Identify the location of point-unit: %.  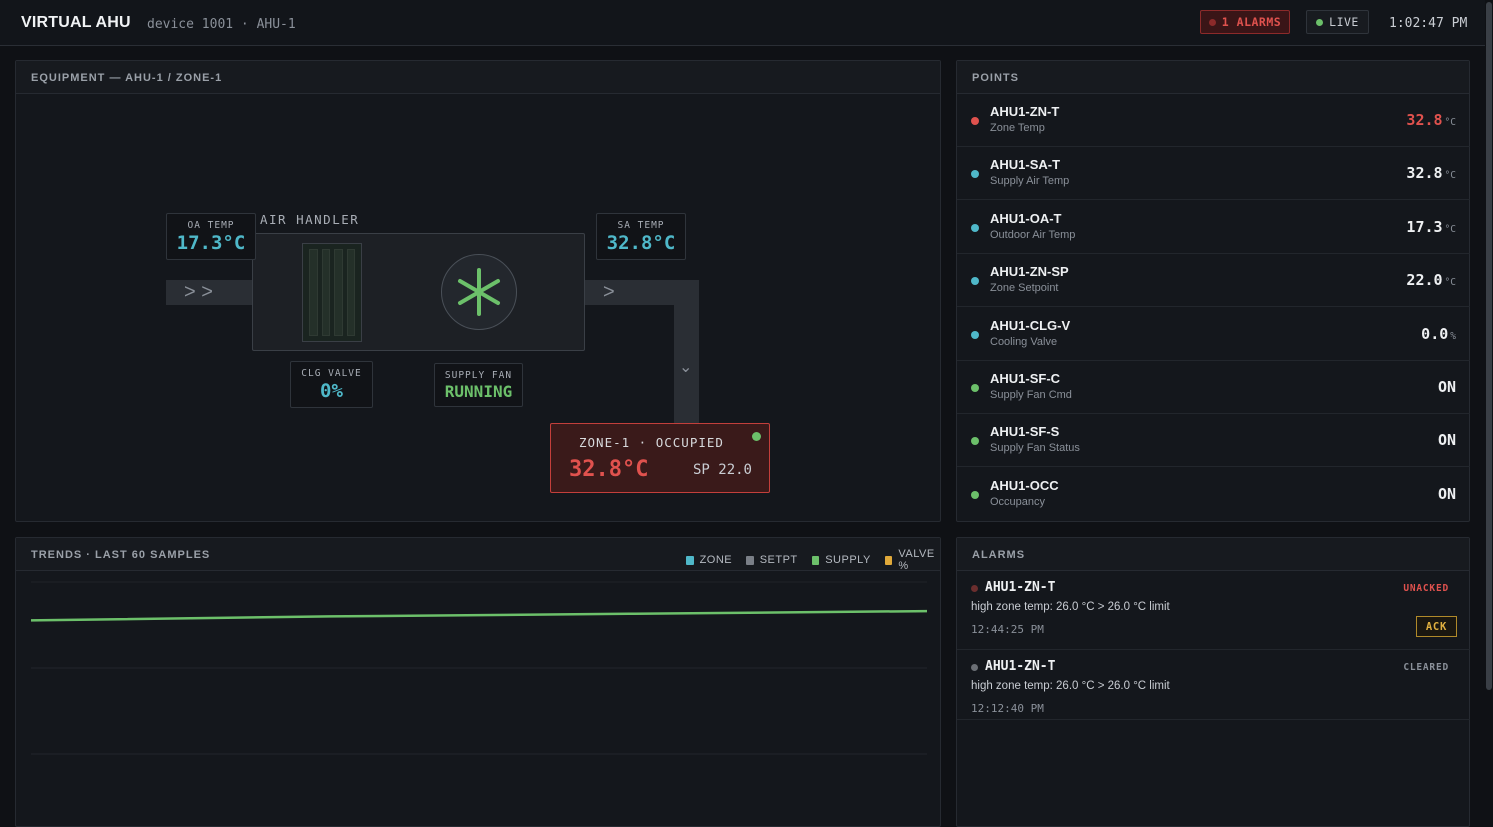
(1453, 336).